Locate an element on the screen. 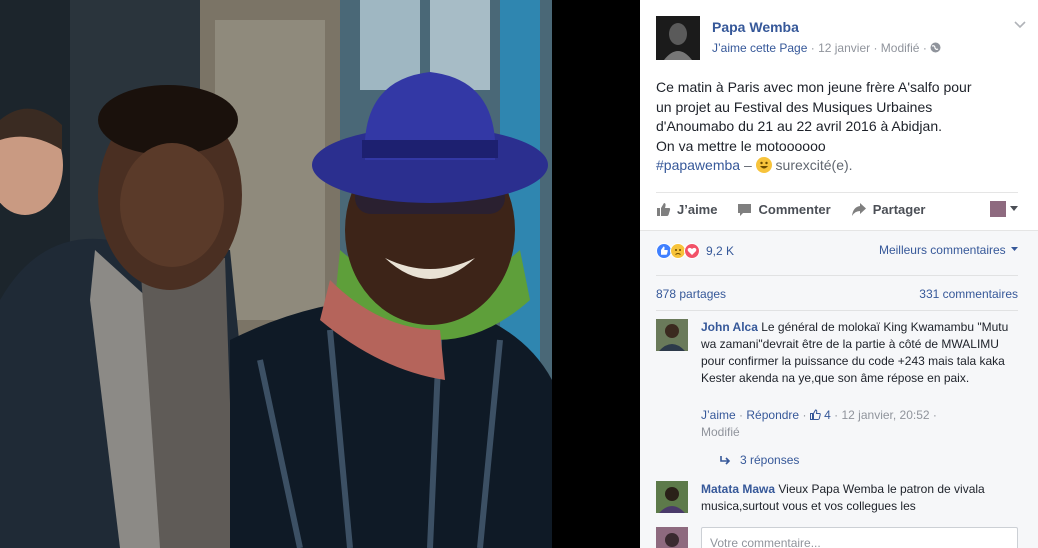 Image resolution: width=1038 pixels, height=548 pixels. photo-frame is located at coordinates (596, 274).